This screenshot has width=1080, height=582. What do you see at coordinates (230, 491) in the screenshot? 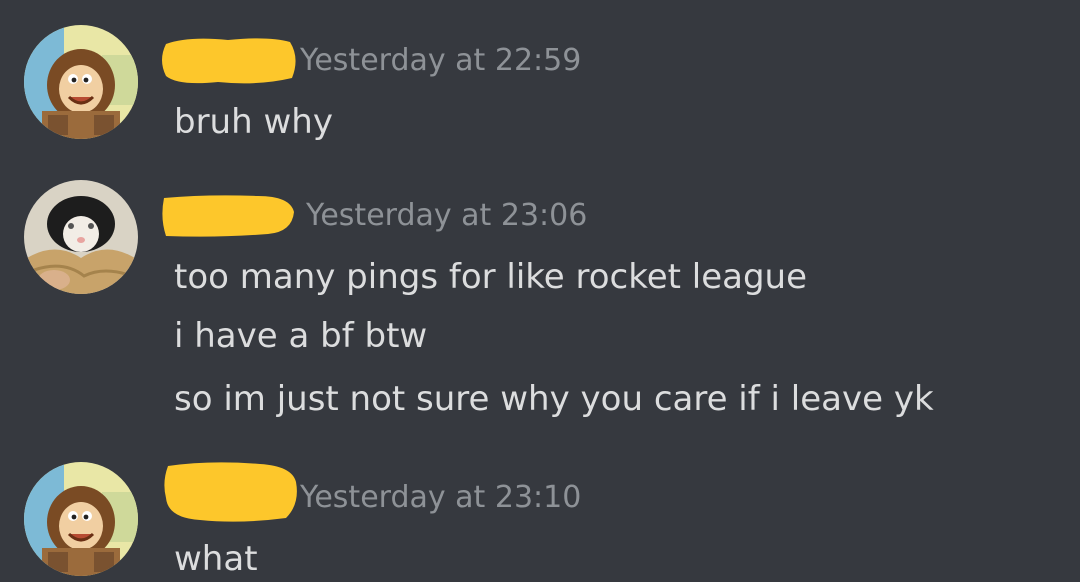
I see `redacted-username` at bounding box center [230, 491].